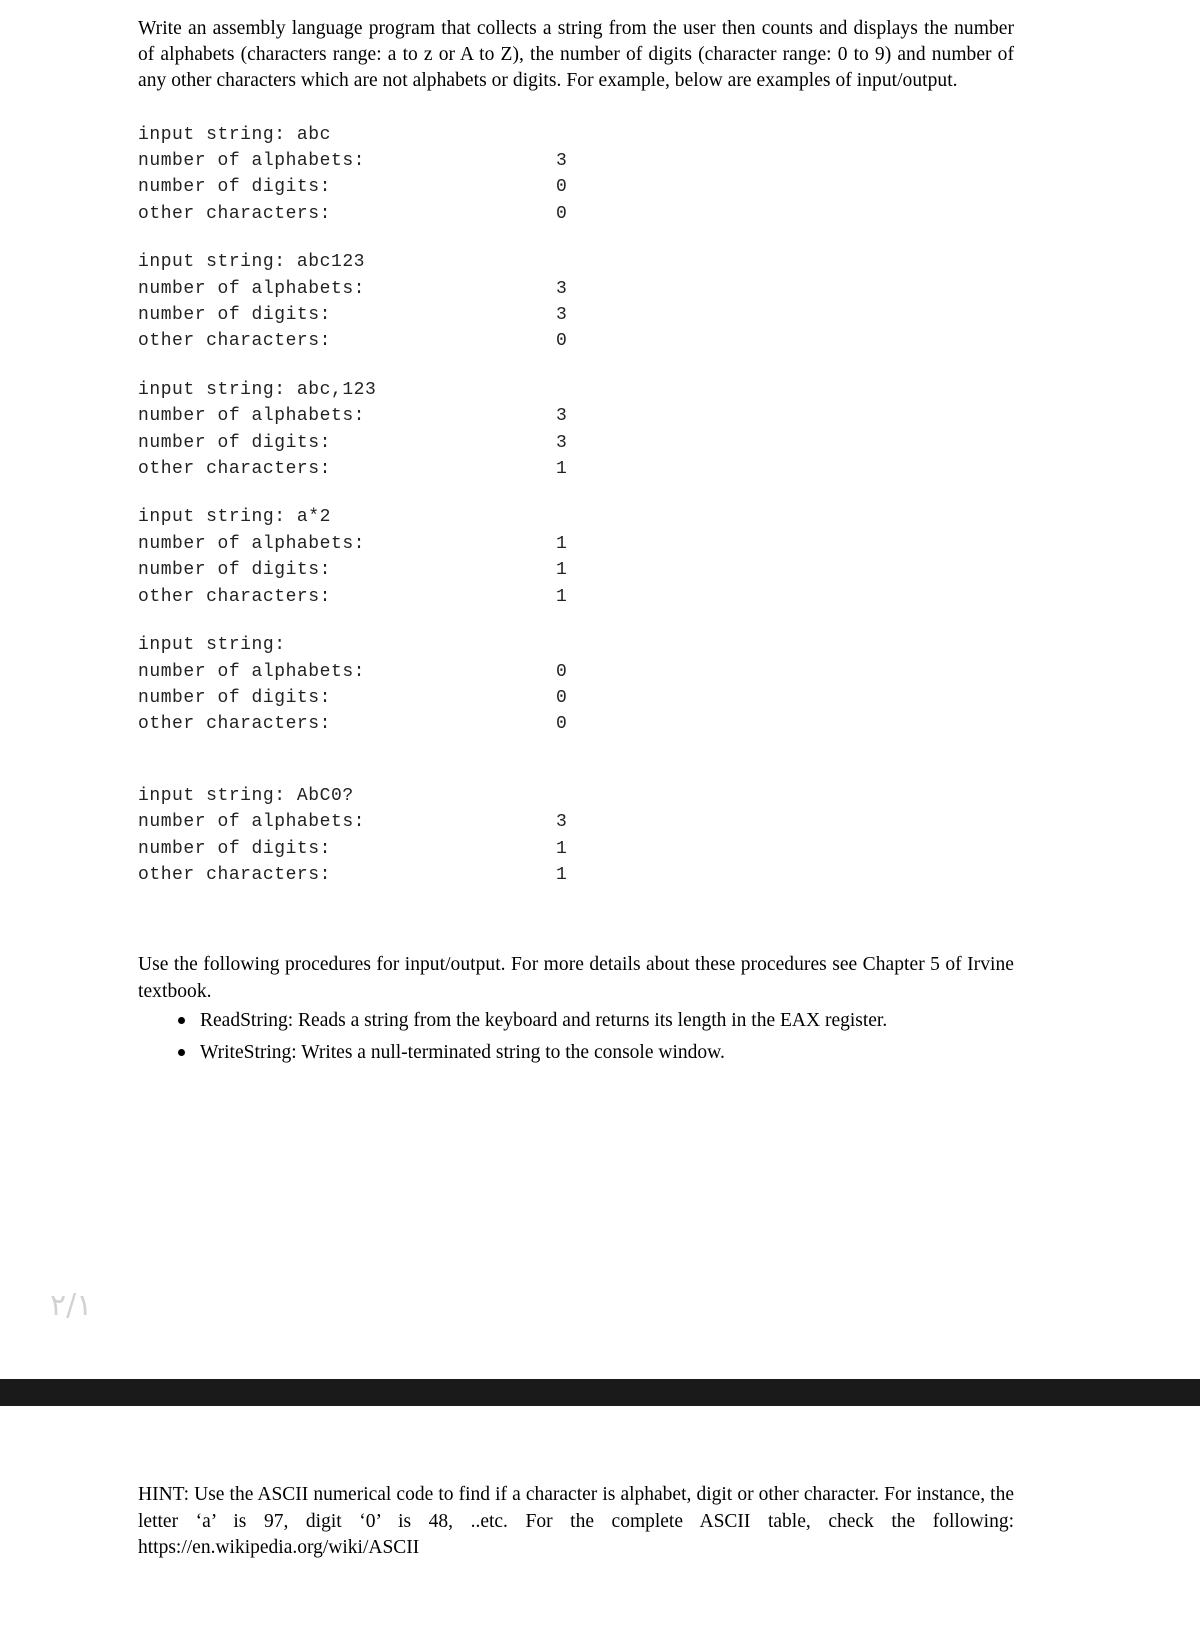  I want to click on example-input-line: input string: abc,123, so click(257, 389).